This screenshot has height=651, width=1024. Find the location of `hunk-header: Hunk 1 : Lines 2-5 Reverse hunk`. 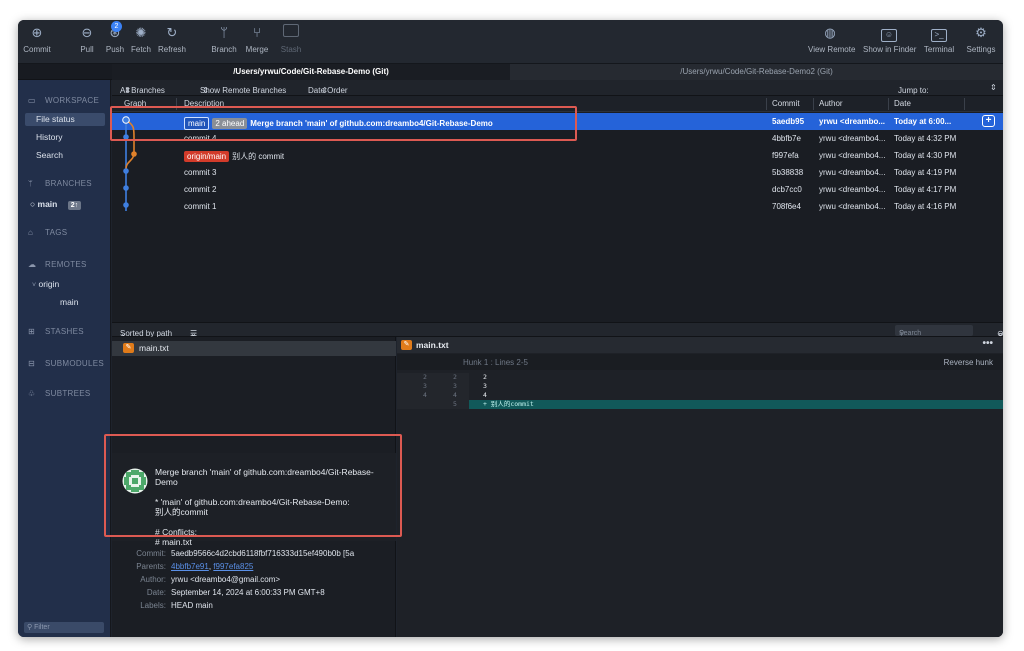

hunk-header: Hunk 1 : Lines 2-5 Reverse hunk is located at coordinates (700, 362).